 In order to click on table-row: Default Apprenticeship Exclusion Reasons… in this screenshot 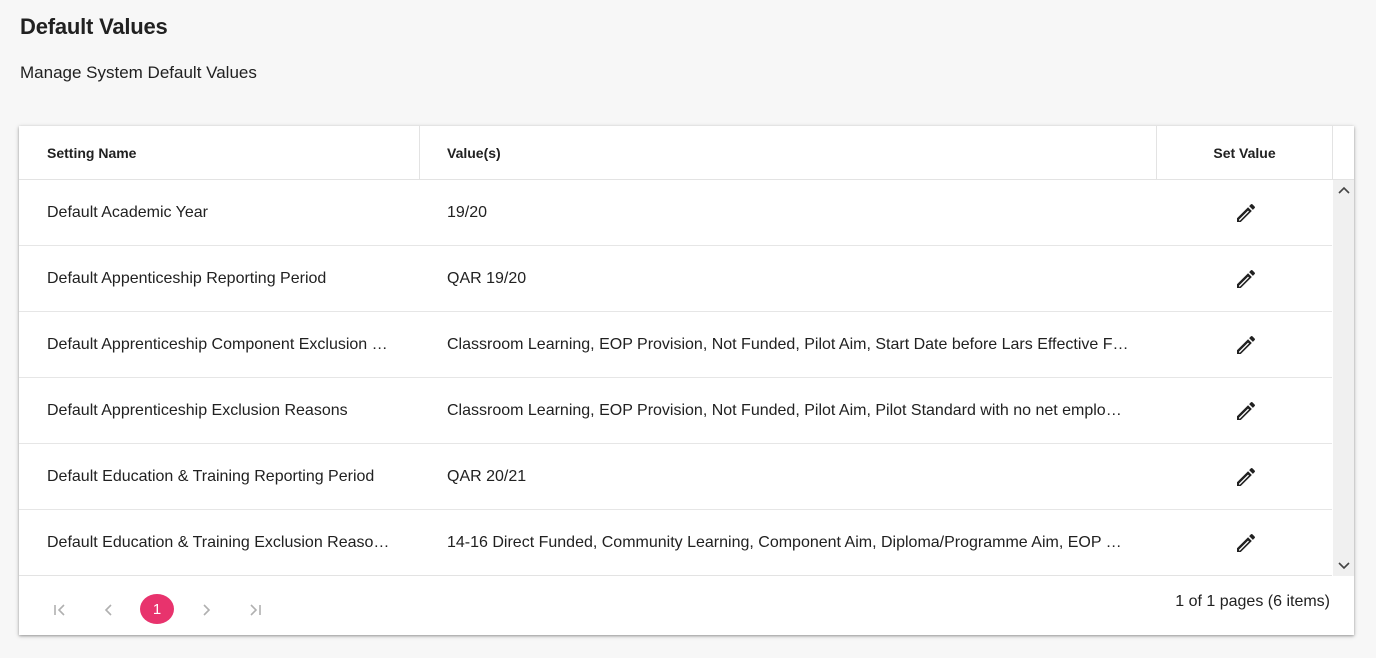, I will do `click(675, 411)`.